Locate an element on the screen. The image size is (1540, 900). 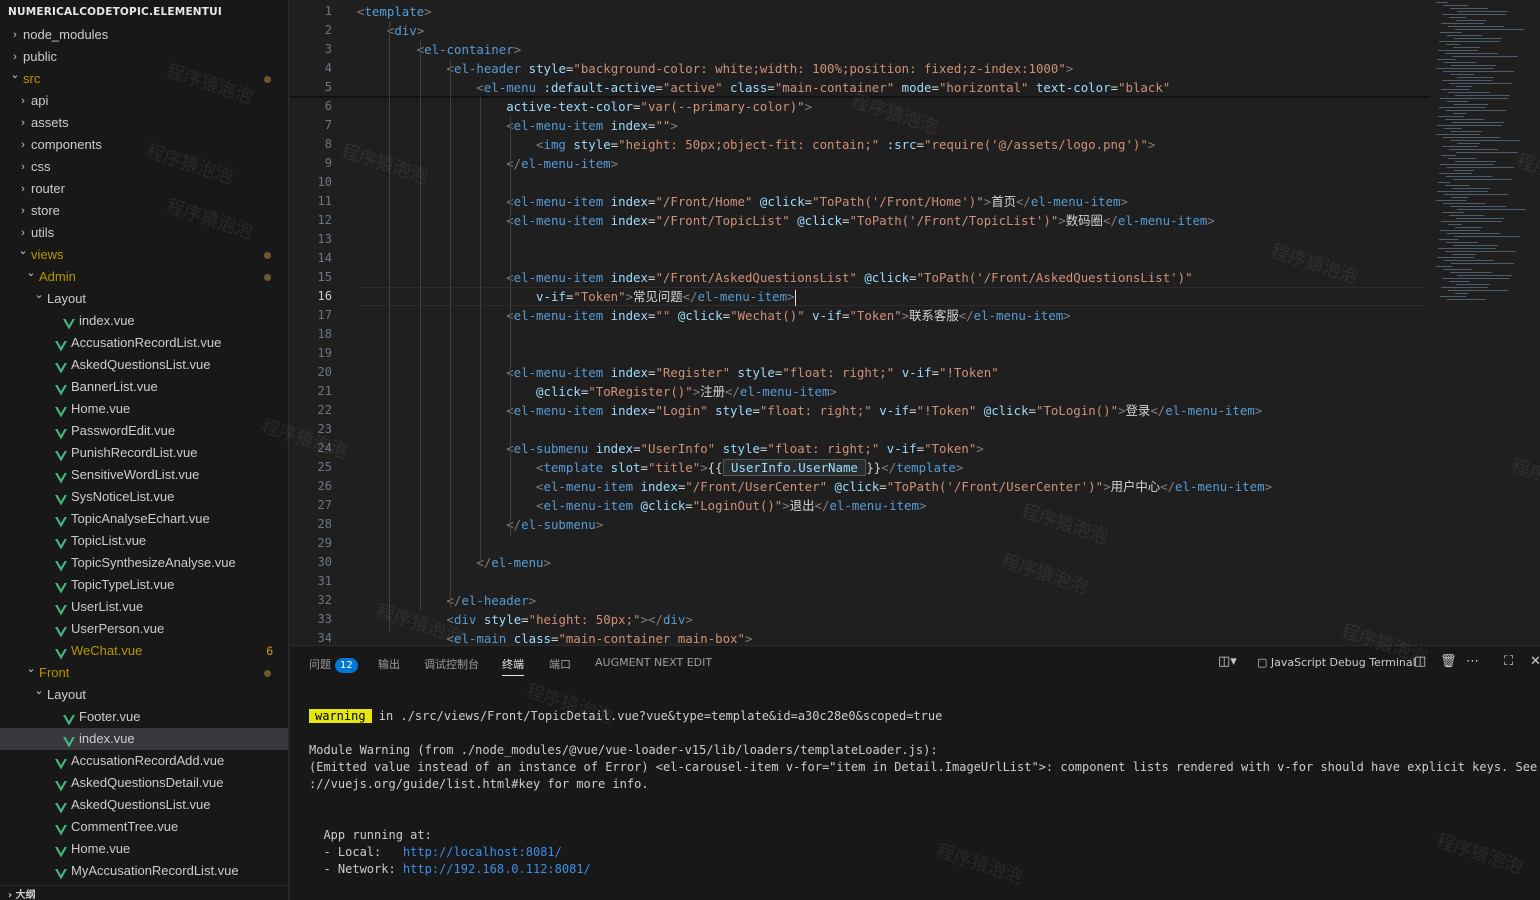
panel-tab: 调试控制台 is located at coordinates (451, 666).